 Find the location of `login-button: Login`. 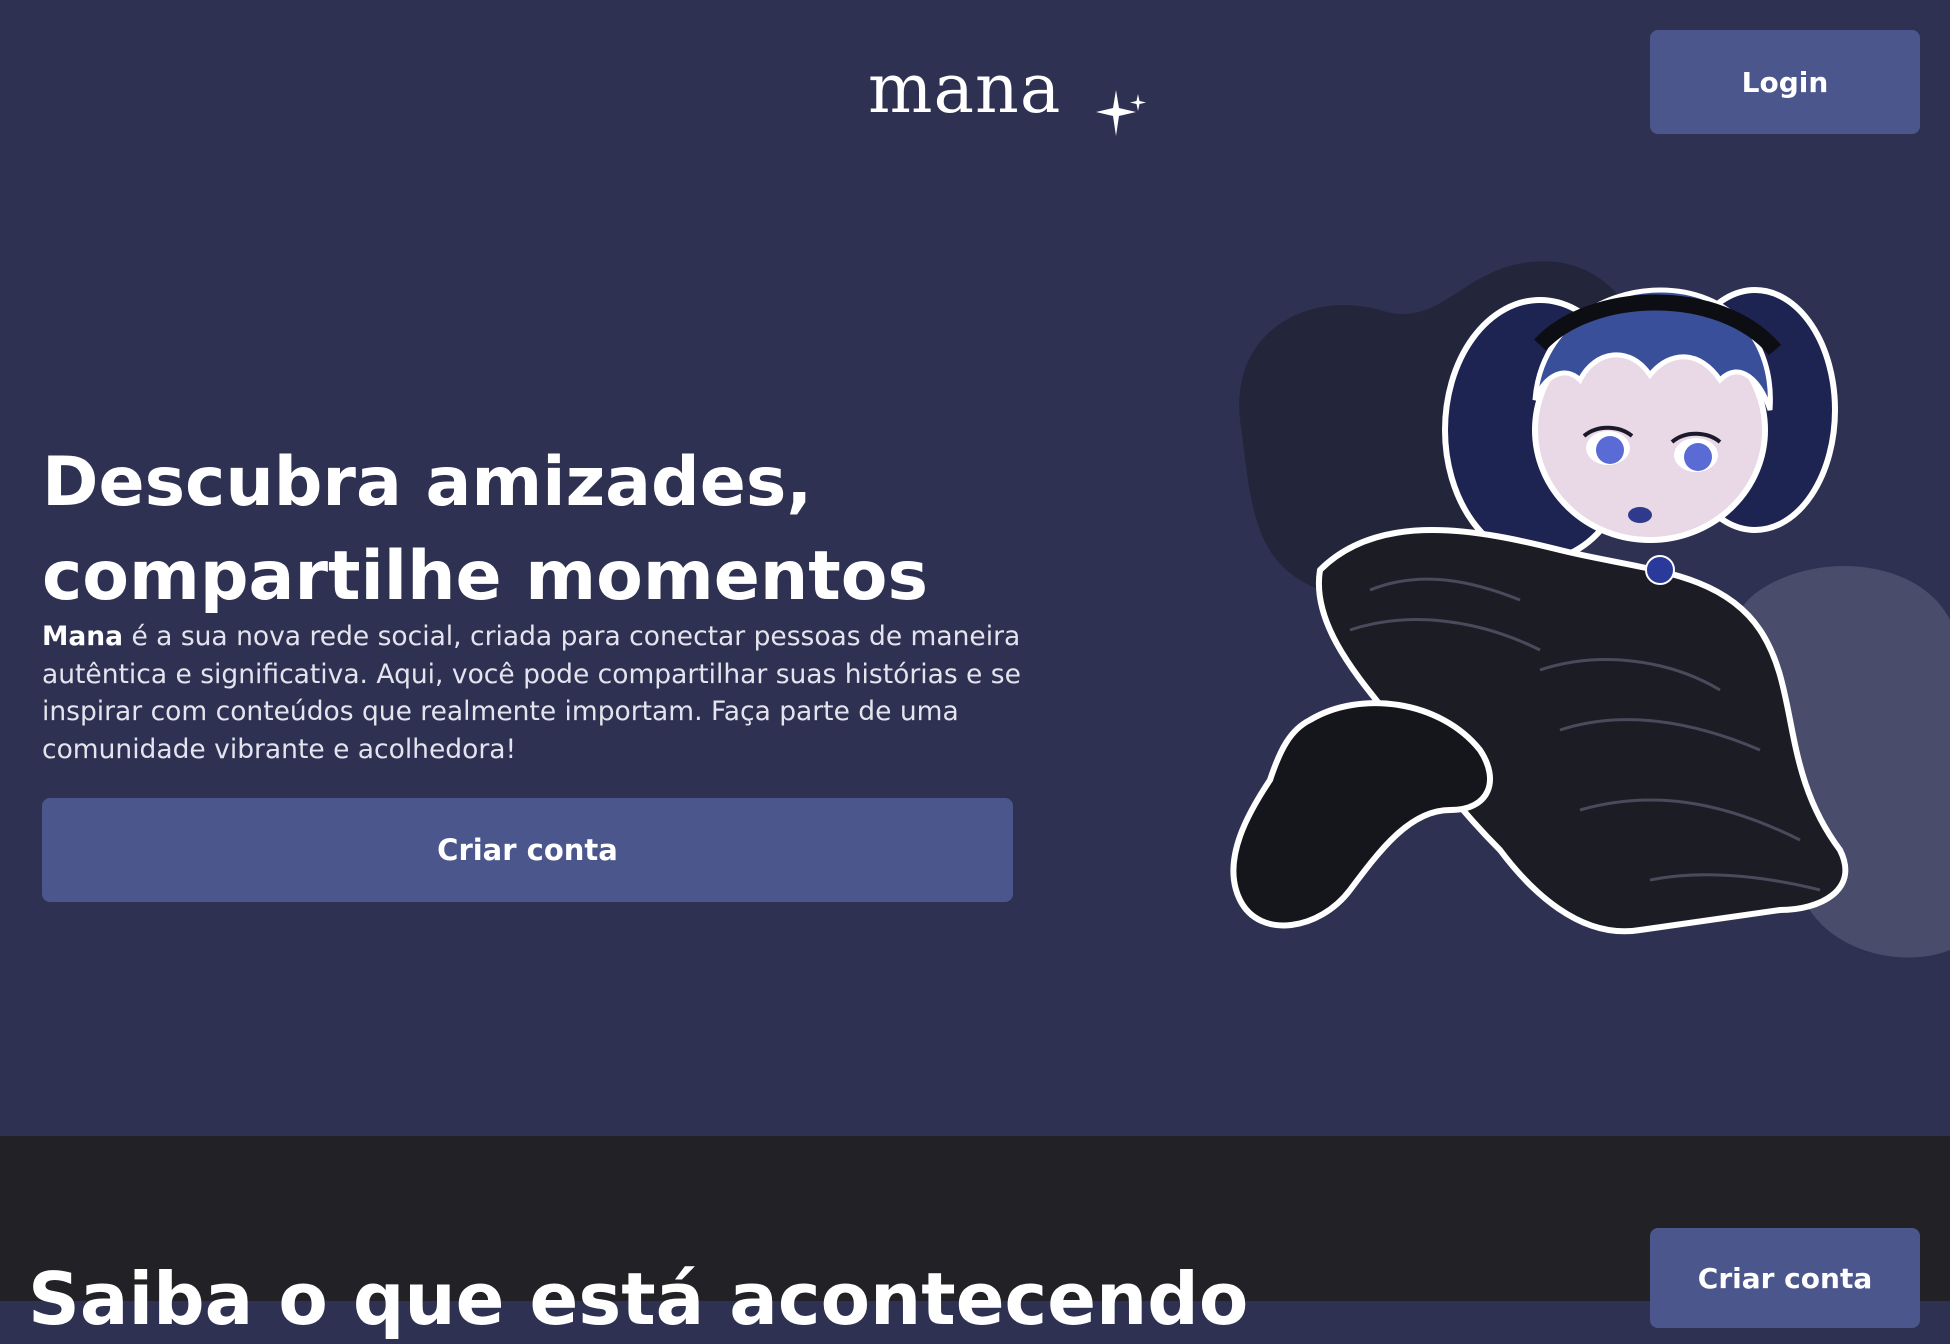

login-button: Login is located at coordinates (1785, 82).